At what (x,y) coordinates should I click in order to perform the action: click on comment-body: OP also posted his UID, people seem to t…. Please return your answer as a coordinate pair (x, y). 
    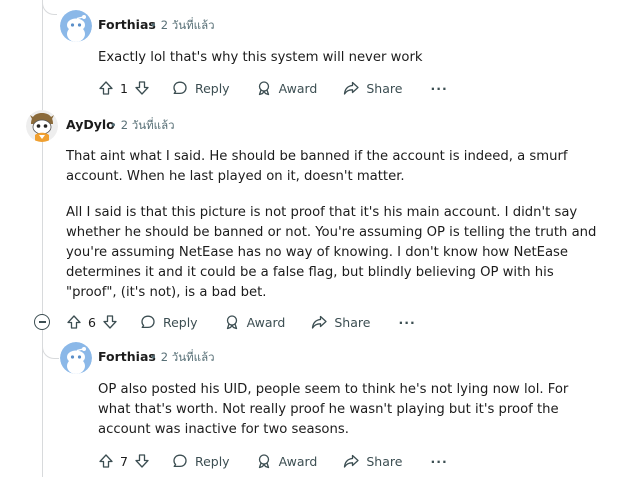
    Looking at the image, I should click on (333, 409).